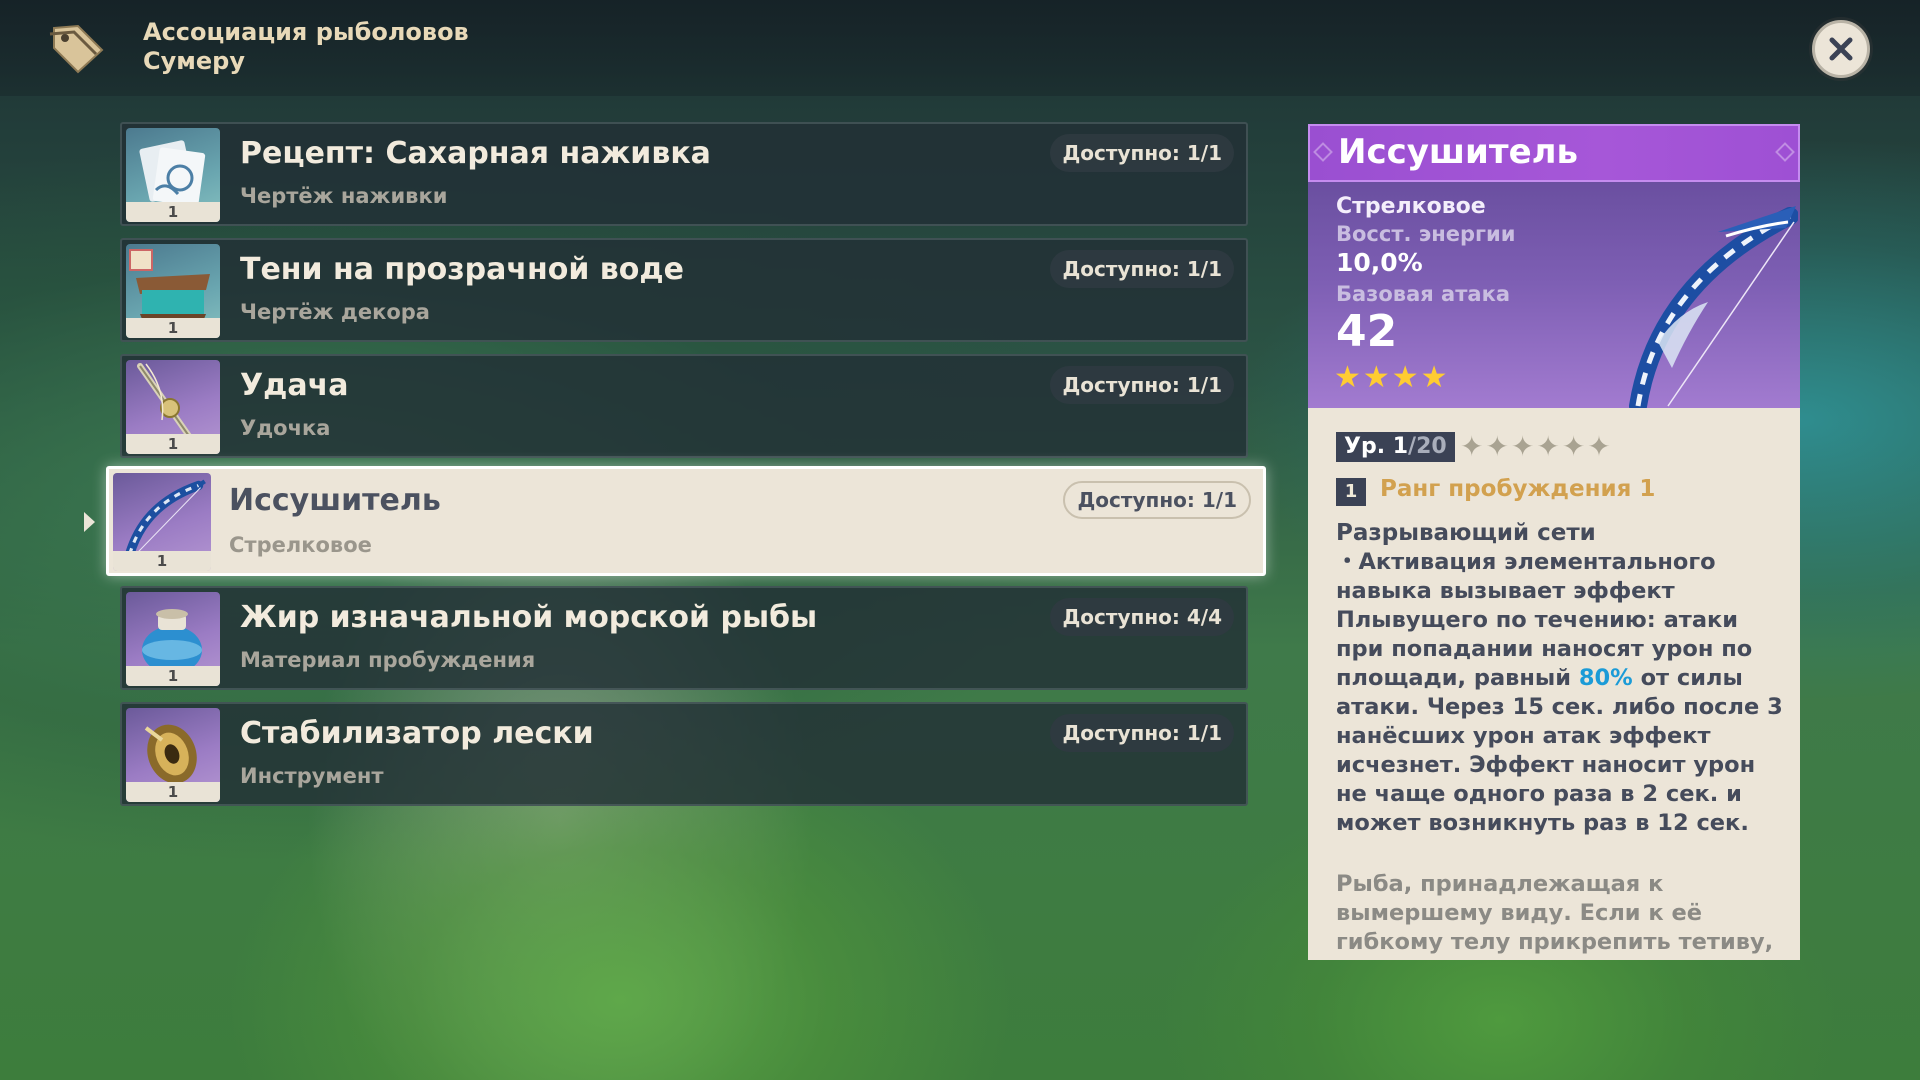 The width and height of the screenshot is (1920, 1080). I want to click on level-badge: Ур. 1/20, so click(1395, 447).